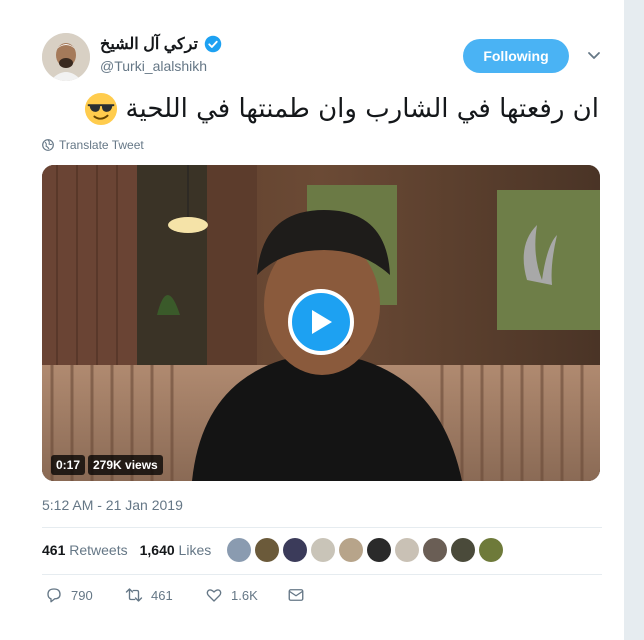 The height and width of the screenshot is (640, 644). Describe the element at coordinates (594, 55) in the screenshot. I see `chevron-down-icon` at that location.